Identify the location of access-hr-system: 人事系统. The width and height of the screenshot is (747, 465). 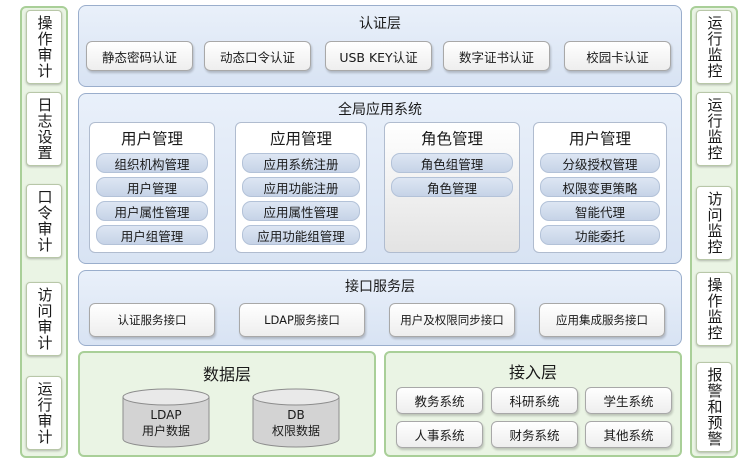
(439, 434).